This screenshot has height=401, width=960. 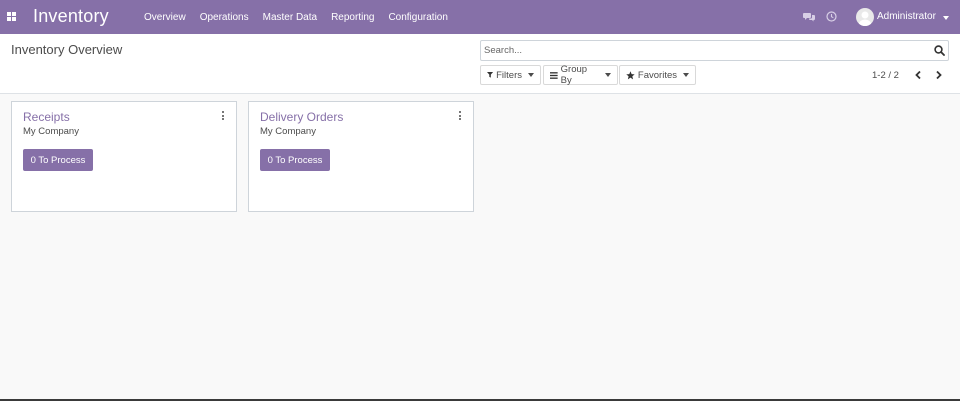 I want to click on chevron-right-icon, so click(x=938, y=75).